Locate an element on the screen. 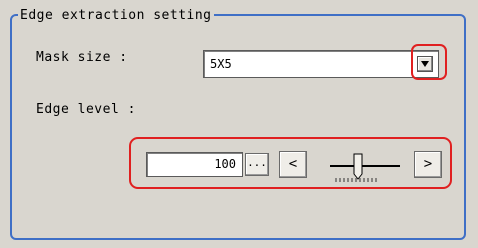  edge-level-input: 100 is located at coordinates (194, 164).